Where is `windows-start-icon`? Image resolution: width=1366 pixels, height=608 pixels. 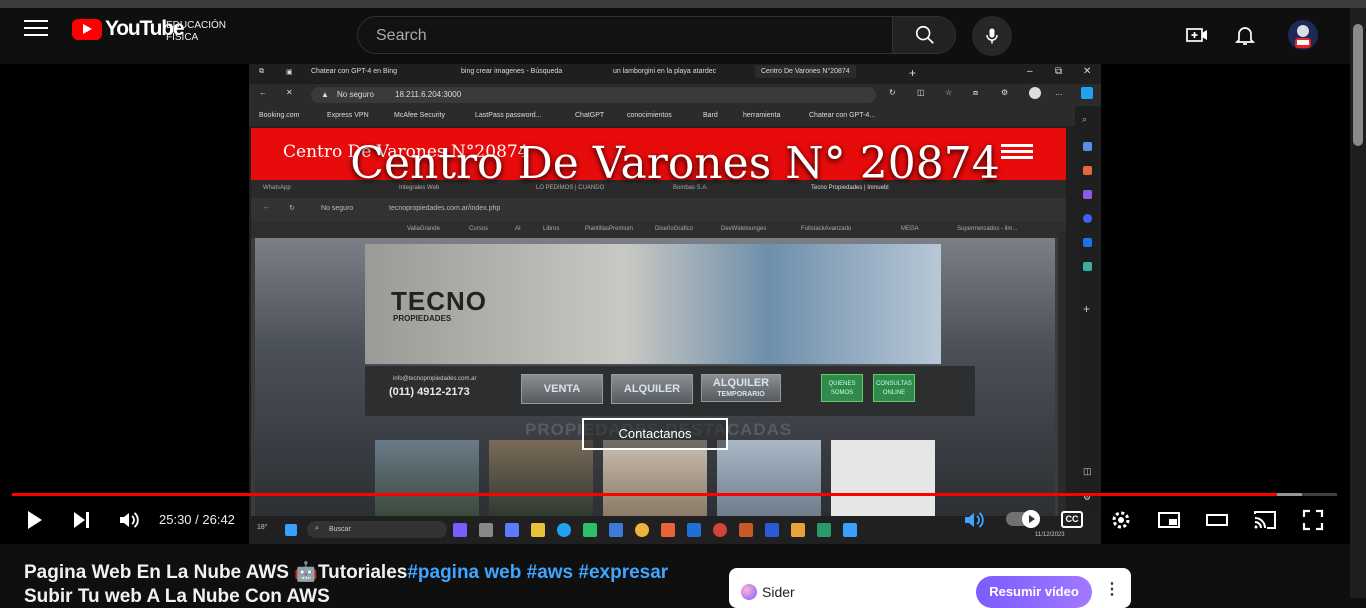 windows-start-icon is located at coordinates (291, 530).